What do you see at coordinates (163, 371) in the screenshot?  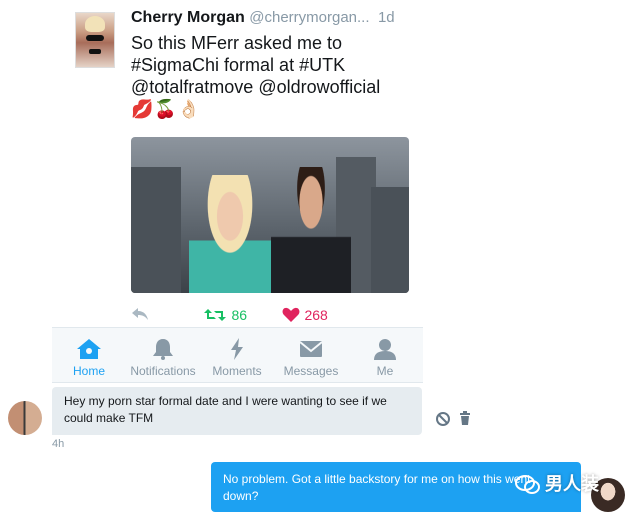 I see `tab-notifications-label: Notifications` at bounding box center [163, 371].